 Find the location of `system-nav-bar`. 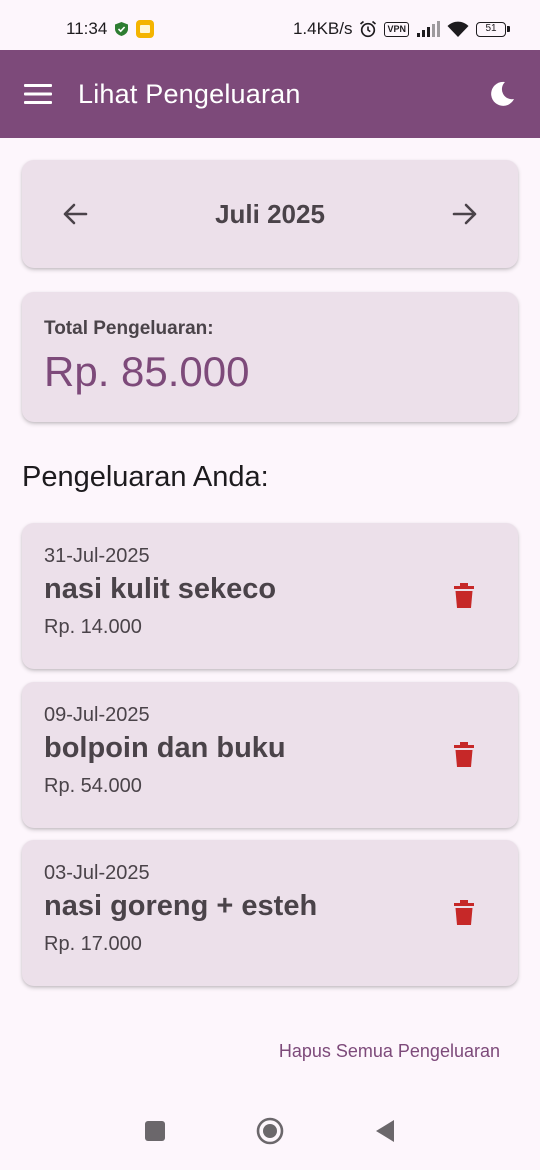

system-nav-bar is located at coordinates (270, 1136).